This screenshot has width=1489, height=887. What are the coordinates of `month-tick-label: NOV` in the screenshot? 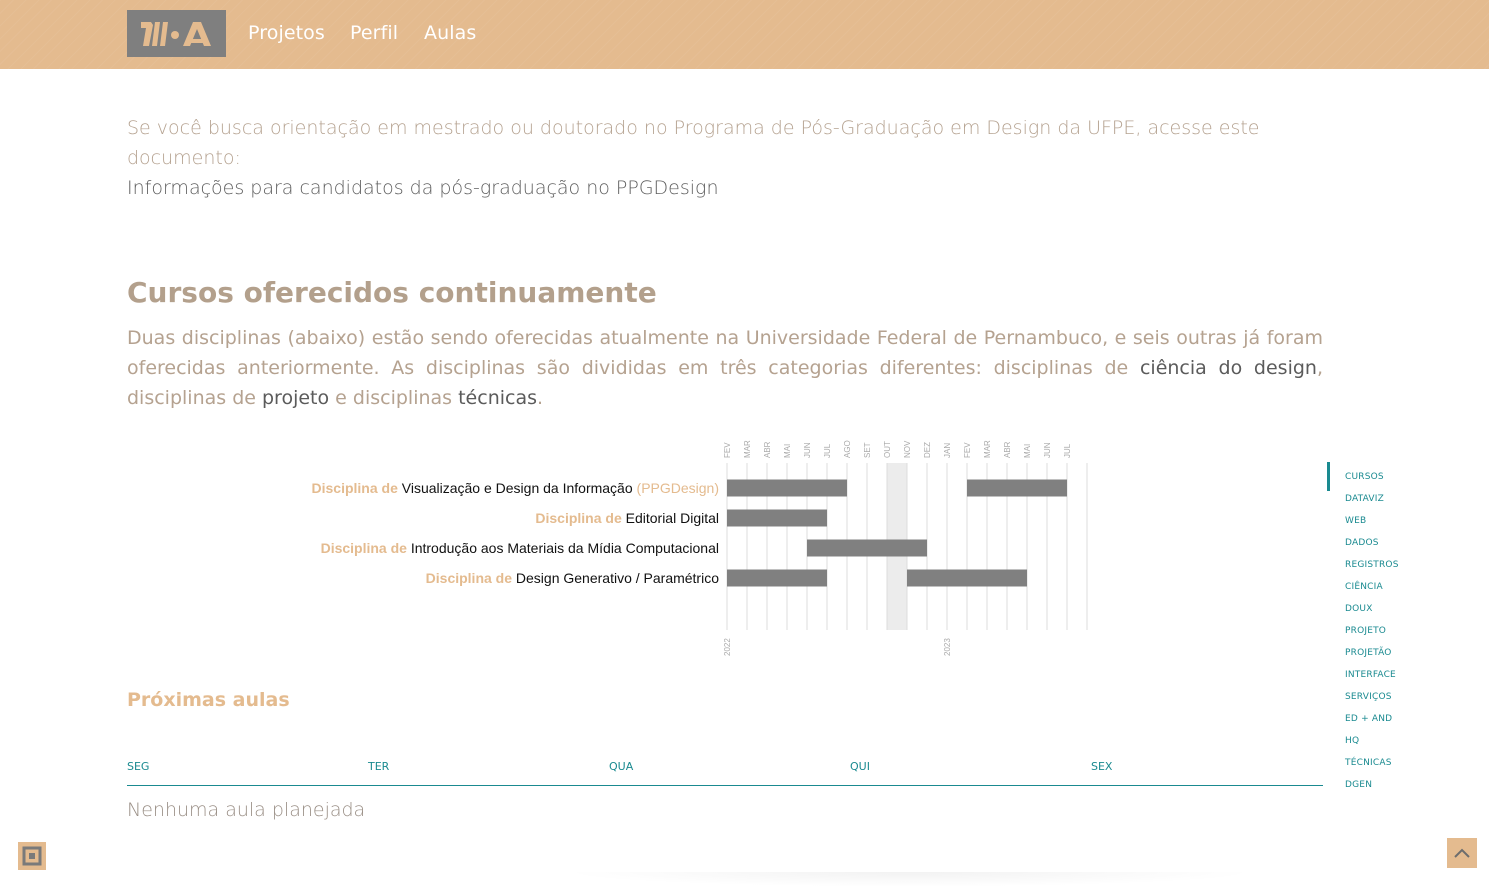 It's located at (907, 449).